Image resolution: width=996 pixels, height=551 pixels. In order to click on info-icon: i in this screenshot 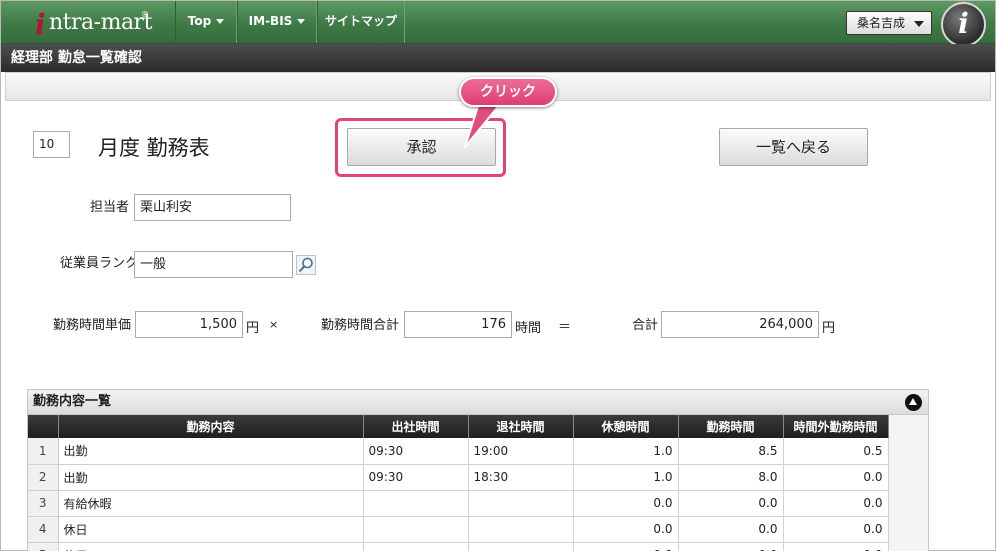, I will do `click(963, 23)`.